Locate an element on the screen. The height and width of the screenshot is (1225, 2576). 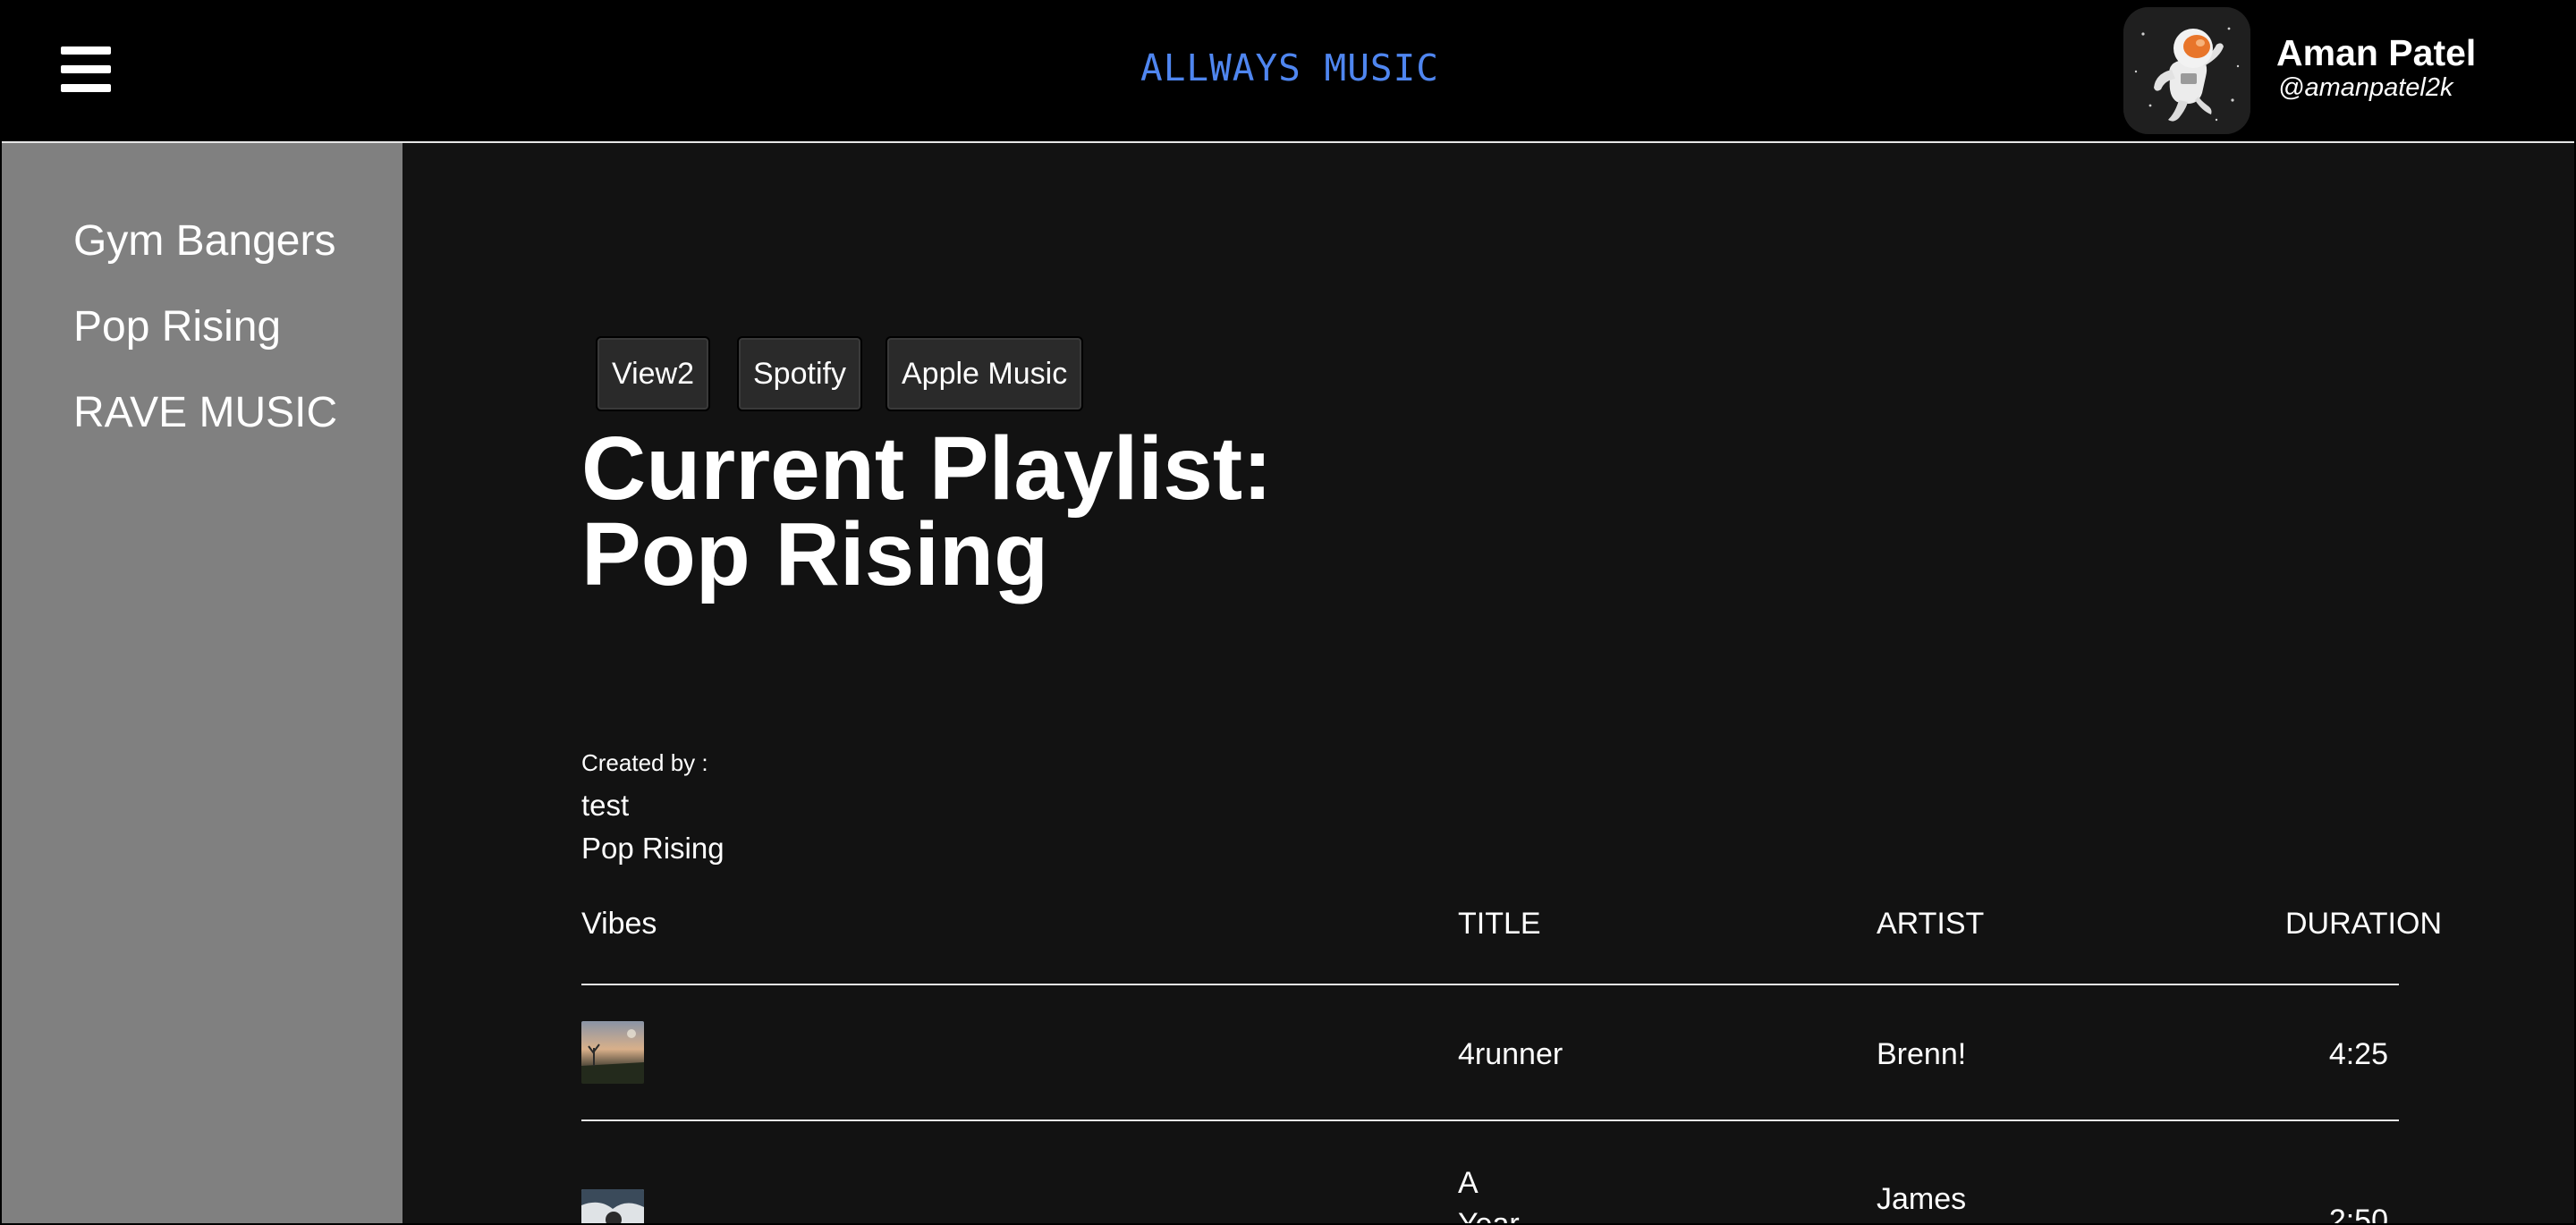
column-header-duration: DURATION is located at coordinates (2363, 924).